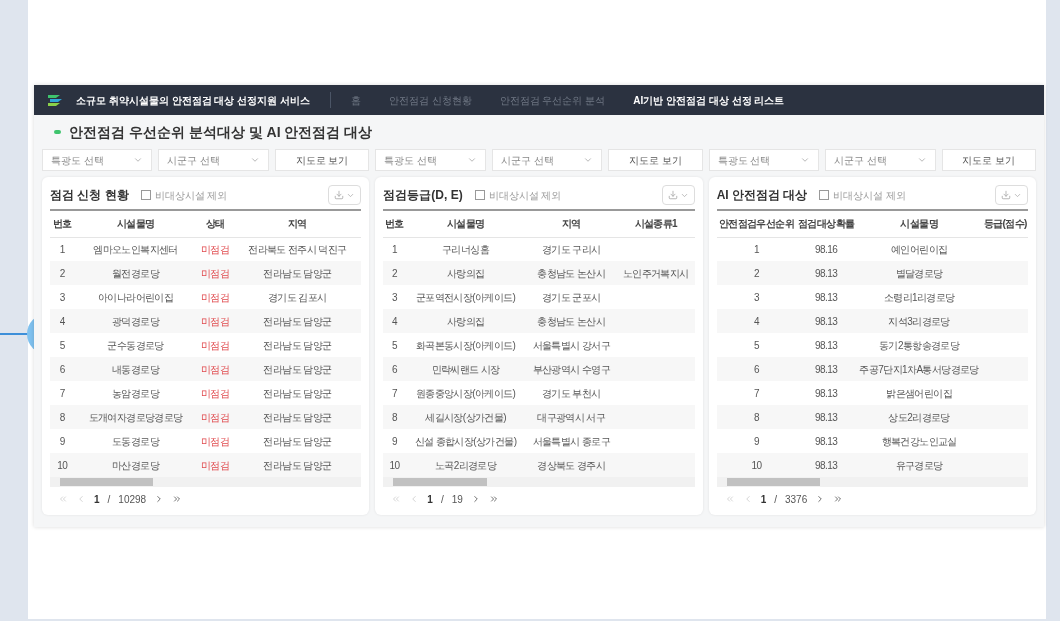  What do you see at coordinates (57, 132) in the screenshot?
I see `title-bullet-icon` at bounding box center [57, 132].